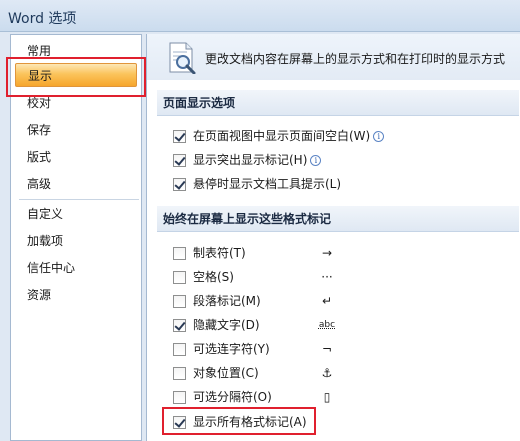  What do you see at coordinates (226, 373) in the screenshot?
I see `option-label: 对象位置(C)` at bounding box center [226, 373].